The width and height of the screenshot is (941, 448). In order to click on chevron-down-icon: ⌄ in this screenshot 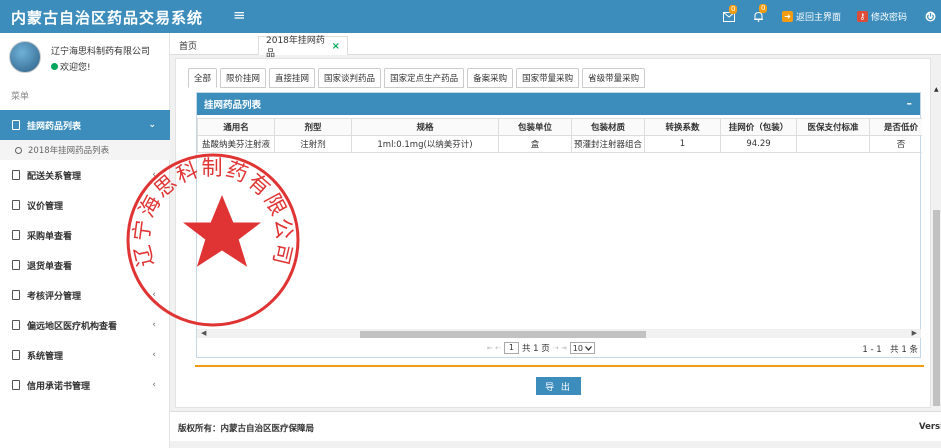, I will do `click(152, 125)`.